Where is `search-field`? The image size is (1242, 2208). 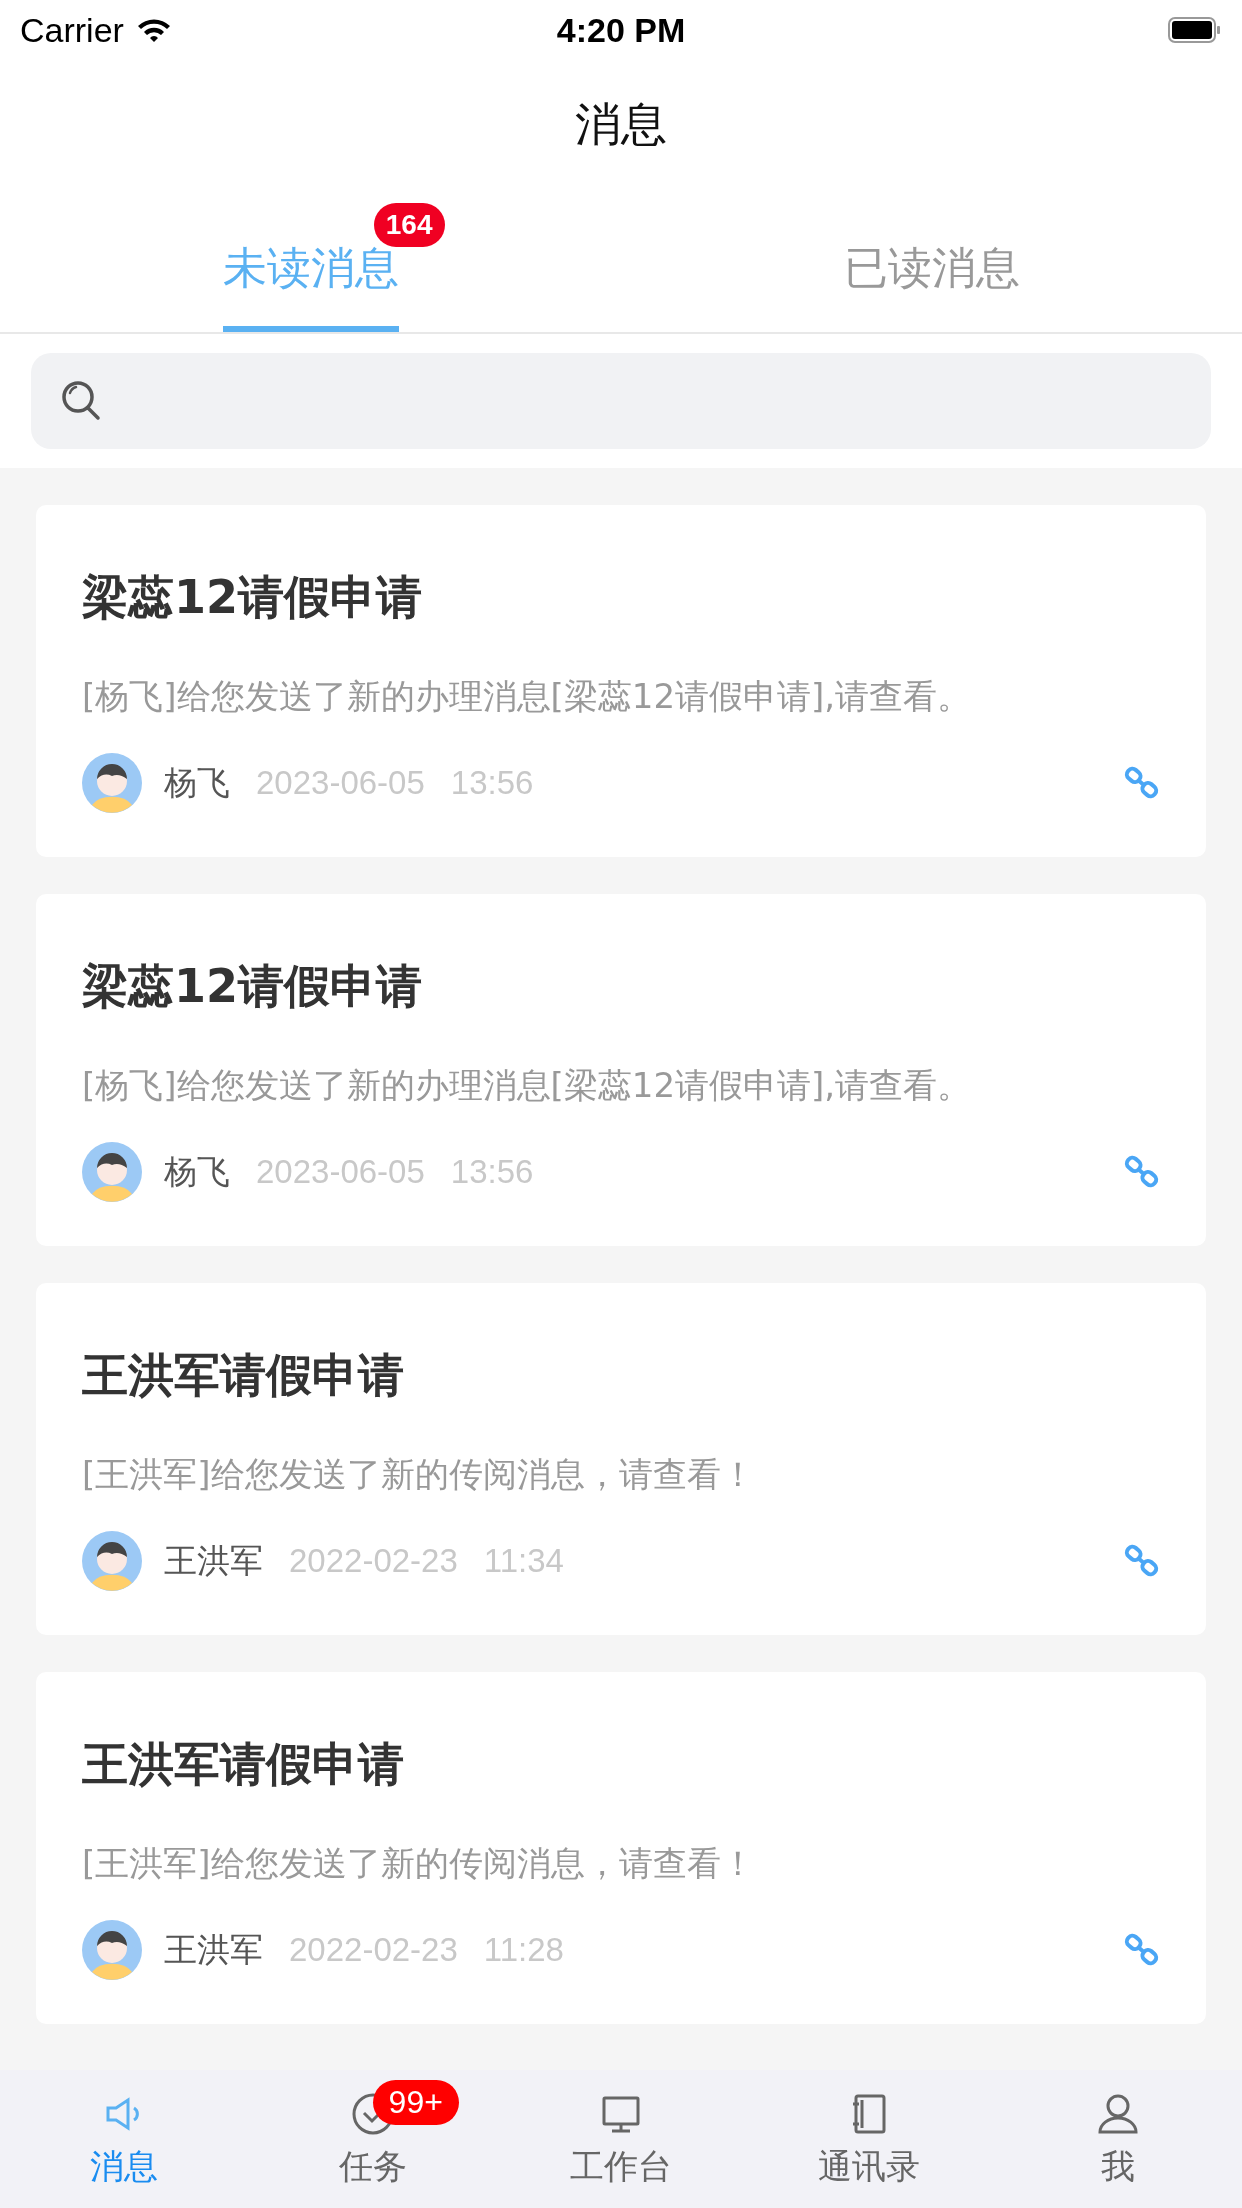
search-field is located at coordinates (621, 401).